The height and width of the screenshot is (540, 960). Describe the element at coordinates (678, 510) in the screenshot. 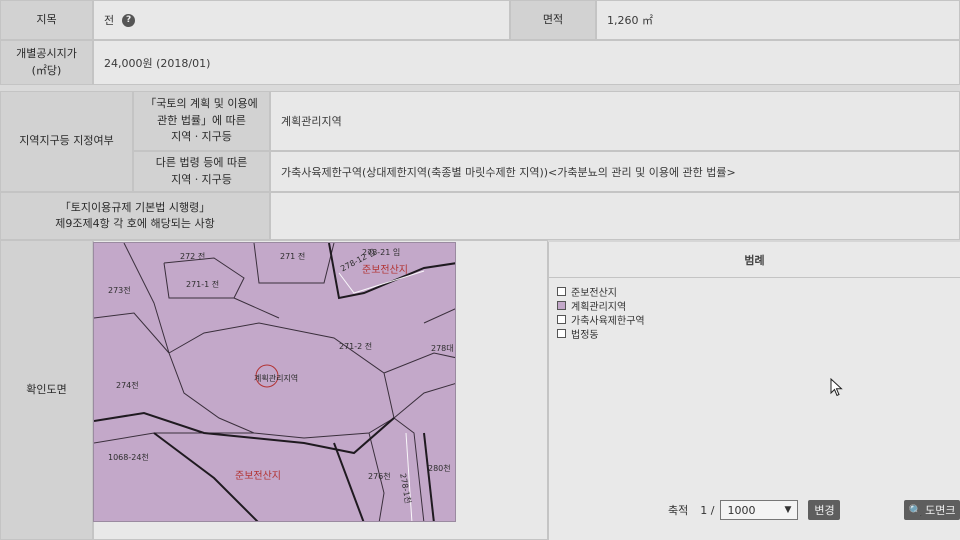

I see `scale-label: 축적` at that location.